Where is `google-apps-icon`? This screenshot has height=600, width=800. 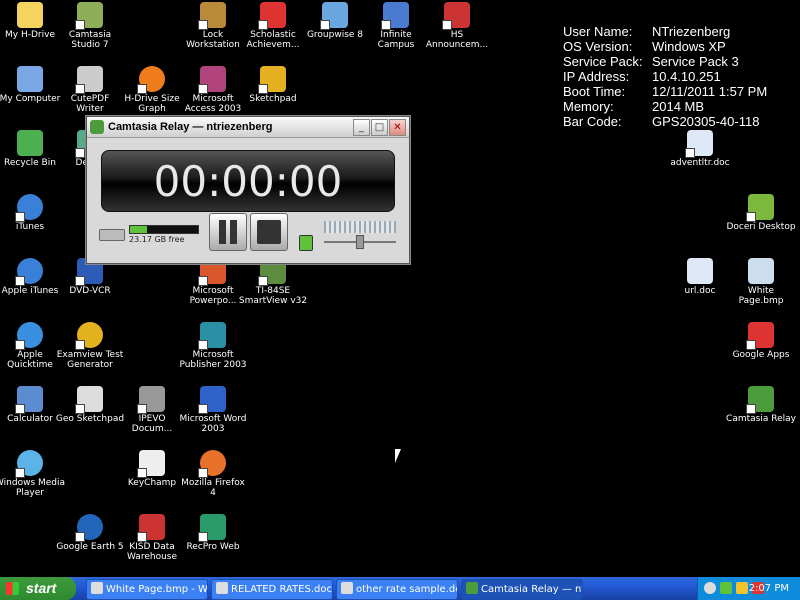
google-apps-icon is located at coordinates (760, 336).